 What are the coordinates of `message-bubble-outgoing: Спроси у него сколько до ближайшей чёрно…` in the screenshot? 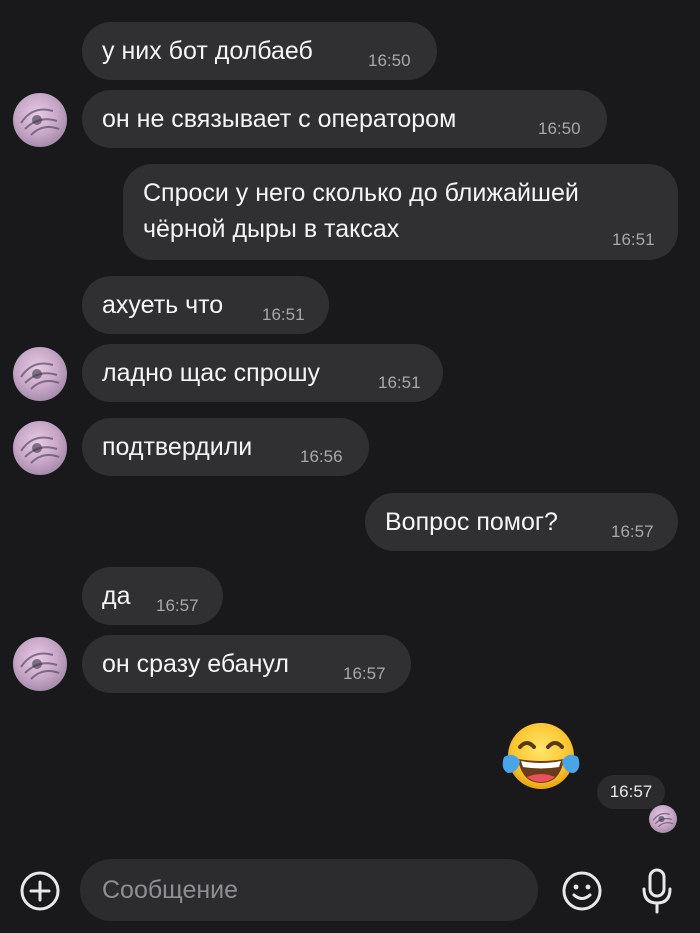 It's located at (400, 212).